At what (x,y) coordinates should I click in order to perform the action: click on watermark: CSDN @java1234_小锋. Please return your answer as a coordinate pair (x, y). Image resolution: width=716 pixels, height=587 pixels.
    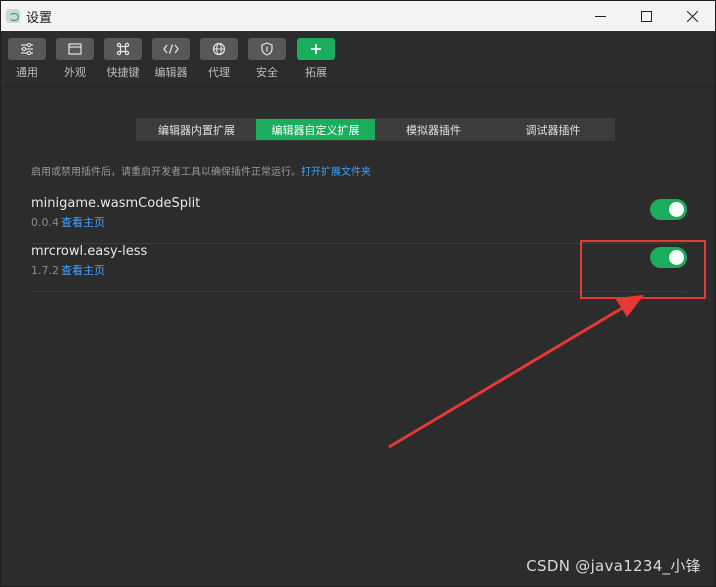
    Looking at the image, I should click on (613, 566).